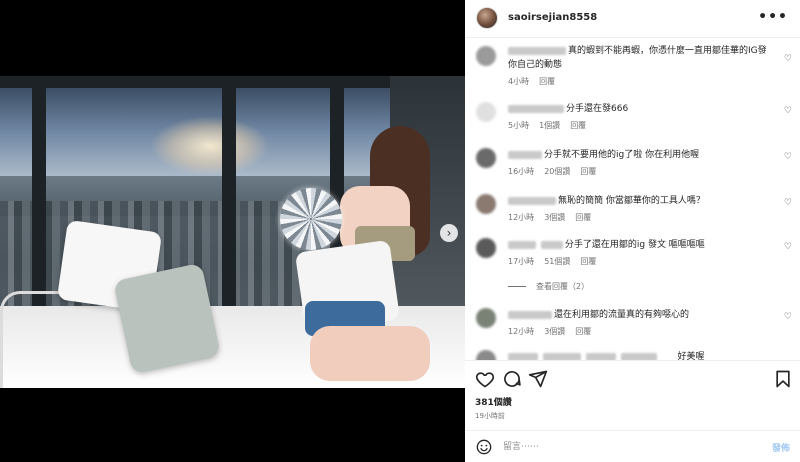  Describe the element at coordinates (35, 339) in the screenshot. I see `photo-bed-rail` at that location.